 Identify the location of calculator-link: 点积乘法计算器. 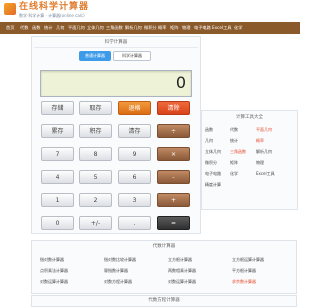
(54, 270).